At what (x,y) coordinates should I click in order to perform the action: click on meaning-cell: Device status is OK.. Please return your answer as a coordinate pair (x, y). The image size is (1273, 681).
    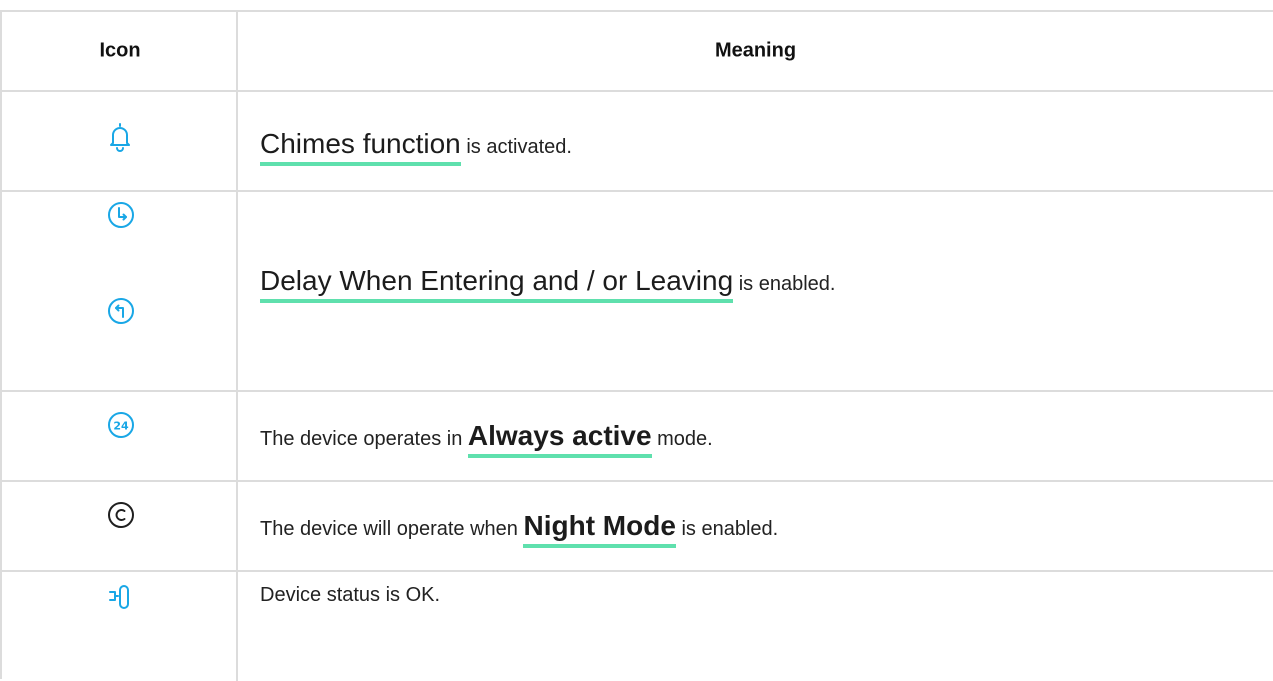
    Looking at the image, I should click on (755, 626).